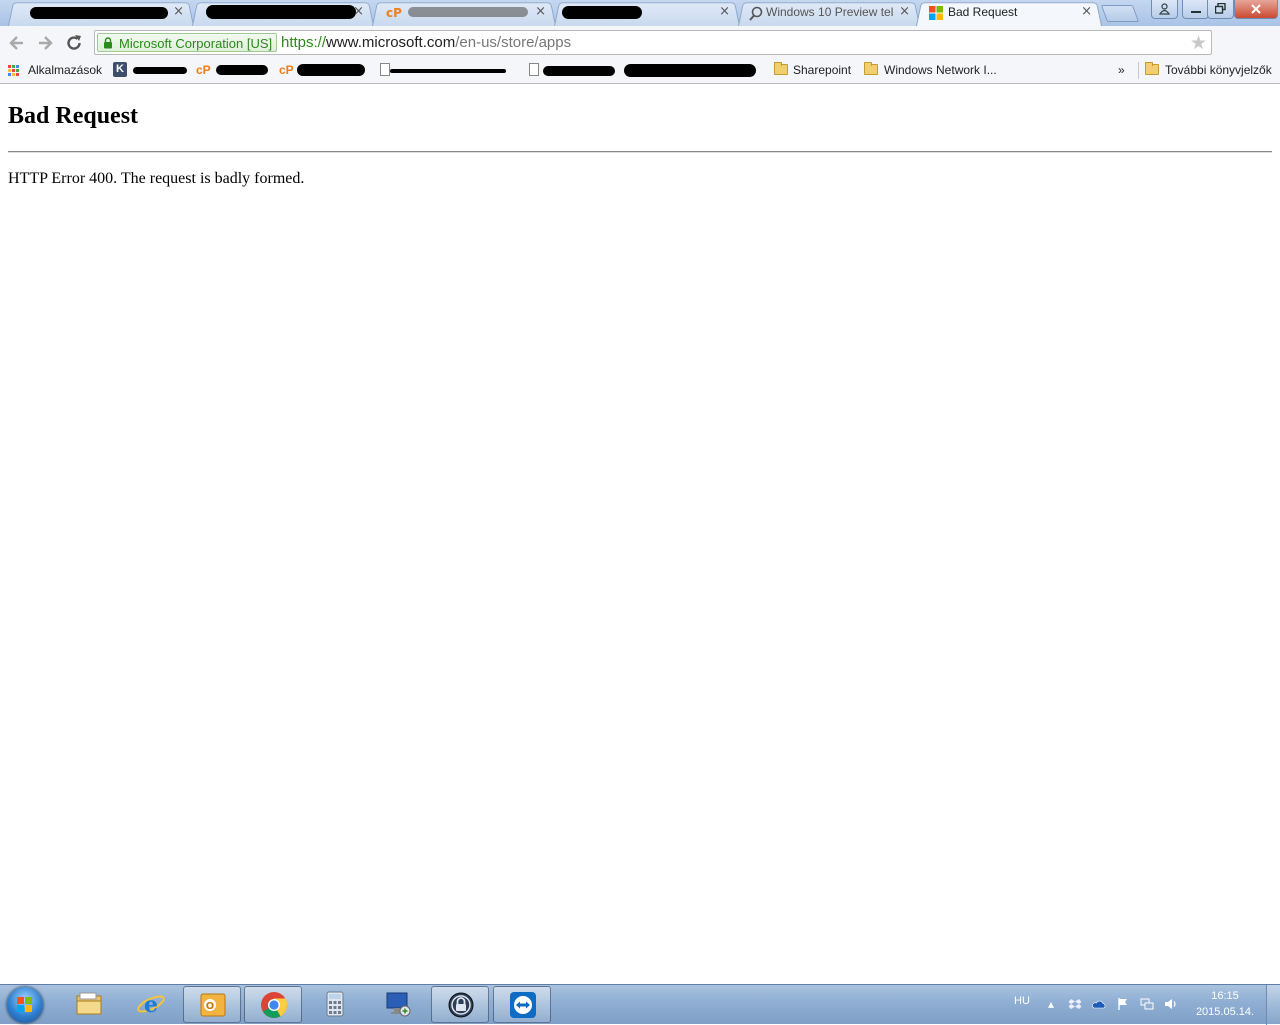 The image size is (1280, 1025). I want to click on bookmark-star-icon: ★, so click(1198, 43).